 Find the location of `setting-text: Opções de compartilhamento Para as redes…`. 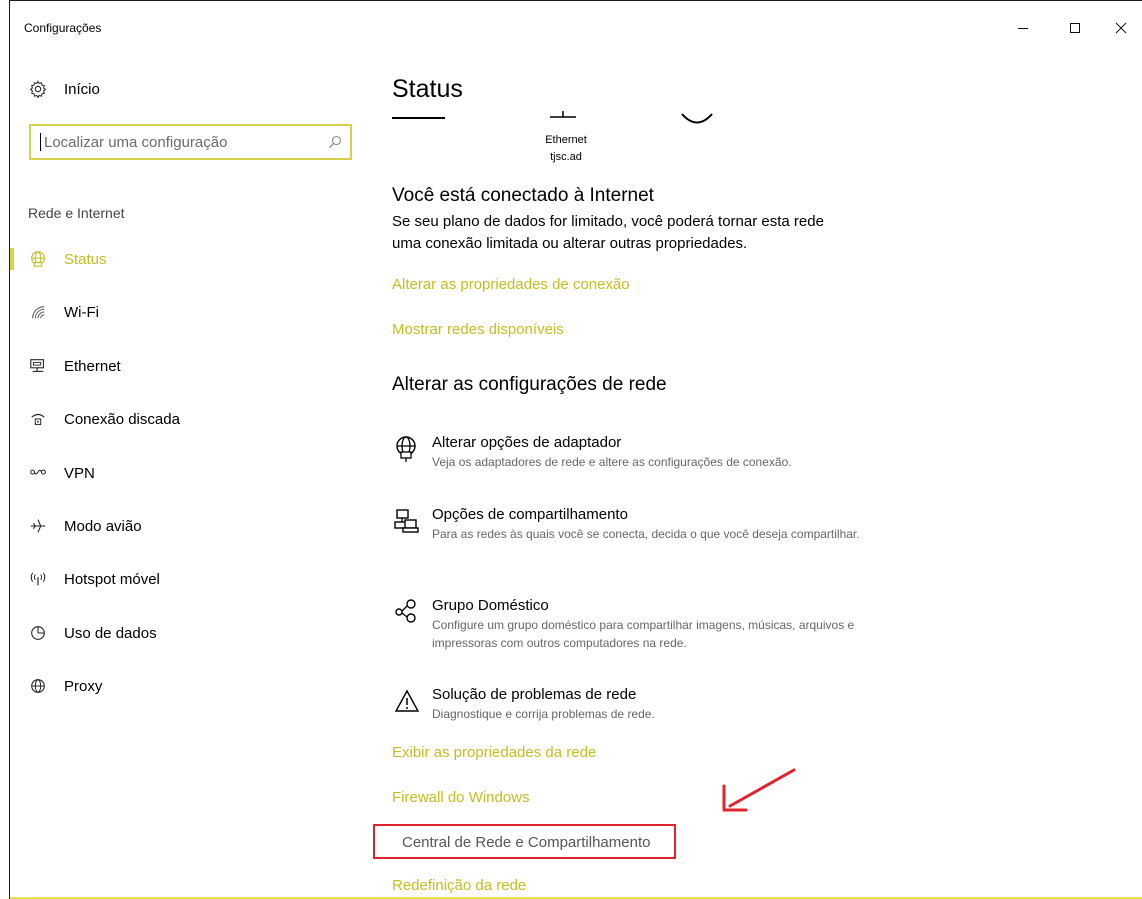

setting-text: Opções de compartilhamento Para as redes… is located at coordinates (667, 524).